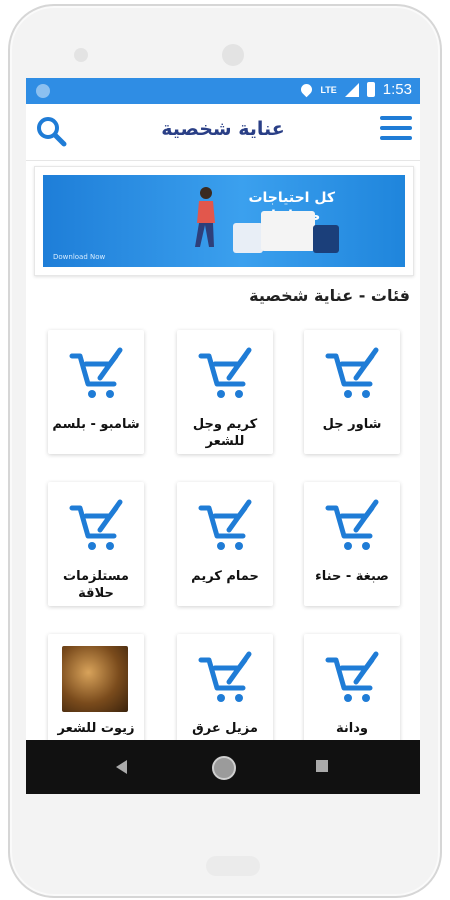  I want to click on category-label: مزيل عرق, so click(225, 728).